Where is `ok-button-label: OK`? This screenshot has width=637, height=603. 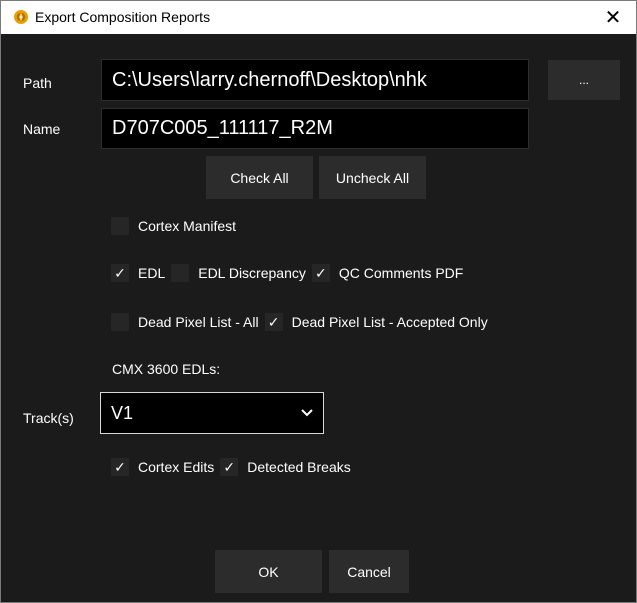 ok-button-label: OK is located at coordinates (268, 571).